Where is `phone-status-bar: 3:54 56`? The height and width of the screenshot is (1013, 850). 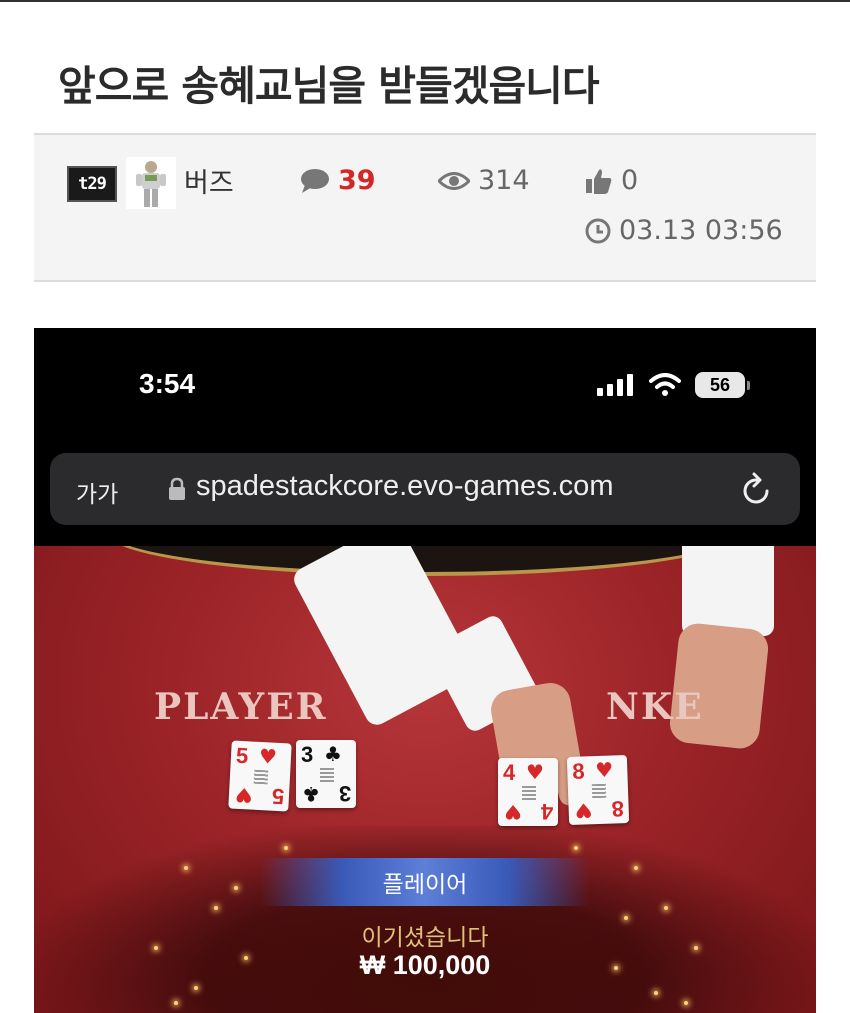 phone-status-bar: 3:54 56 is located at coordinates (425, 387).